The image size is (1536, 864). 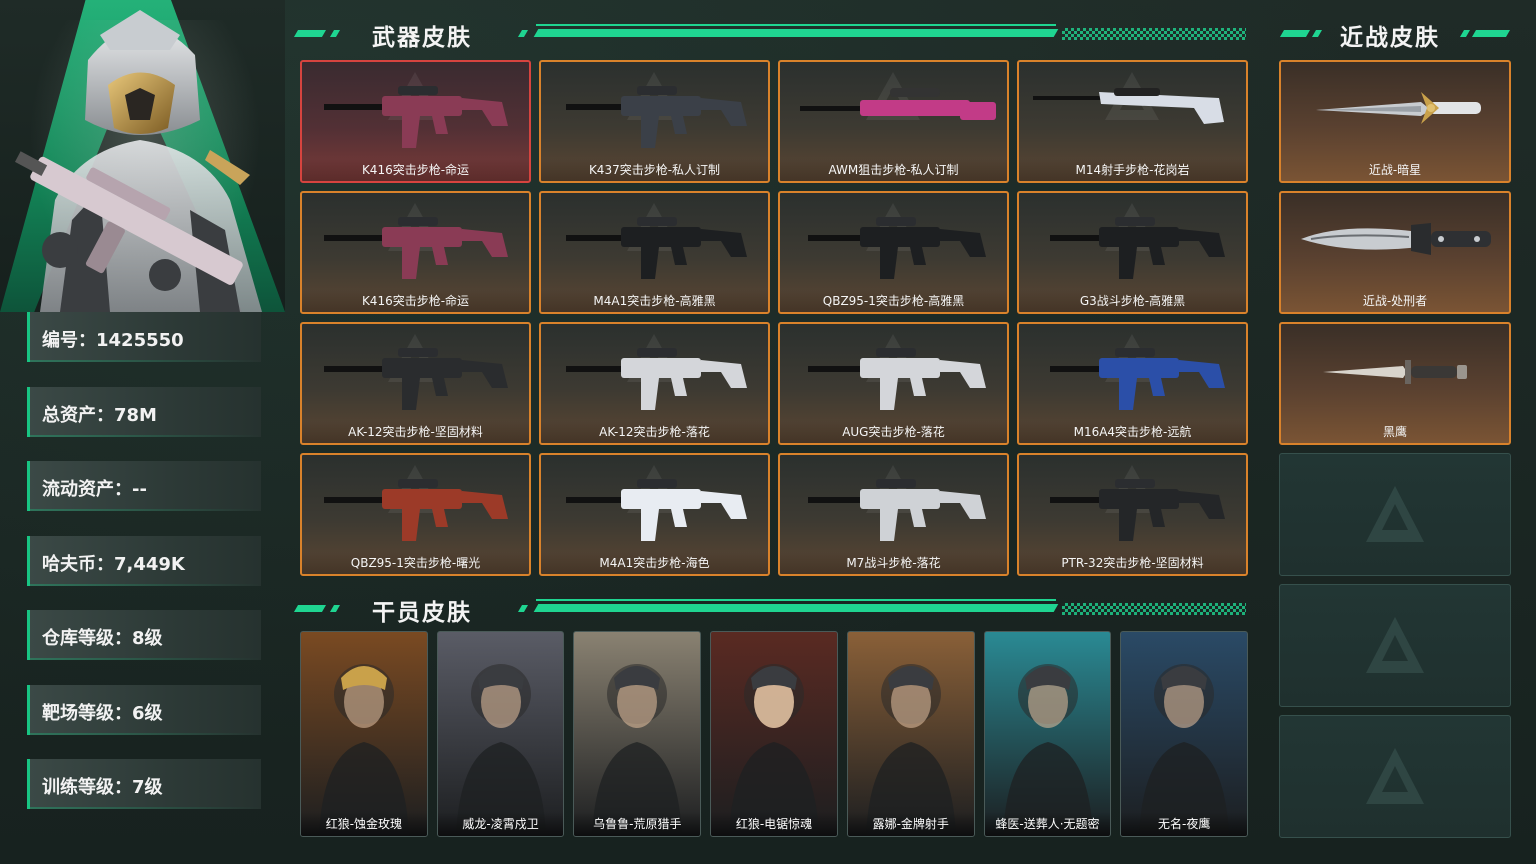 I want to click on operator-card: 威龙-凌霄戍卫, so click(x=500, y=734).